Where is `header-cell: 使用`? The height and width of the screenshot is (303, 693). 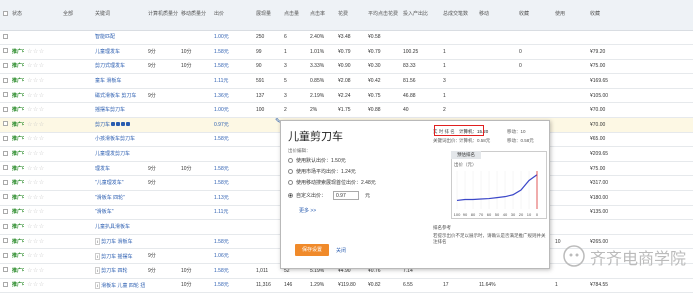
header-cell: 使用 is located at coordinates (569, 15).